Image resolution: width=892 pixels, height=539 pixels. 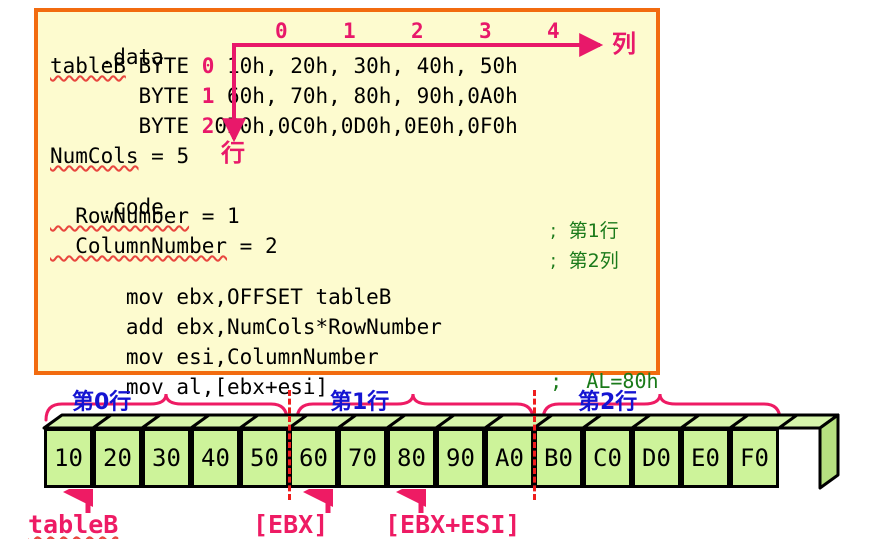 What do you see at coordinates (460, 458) in the screenshot?
I see `memory-cell: 90` at bounding box center [460, 458].